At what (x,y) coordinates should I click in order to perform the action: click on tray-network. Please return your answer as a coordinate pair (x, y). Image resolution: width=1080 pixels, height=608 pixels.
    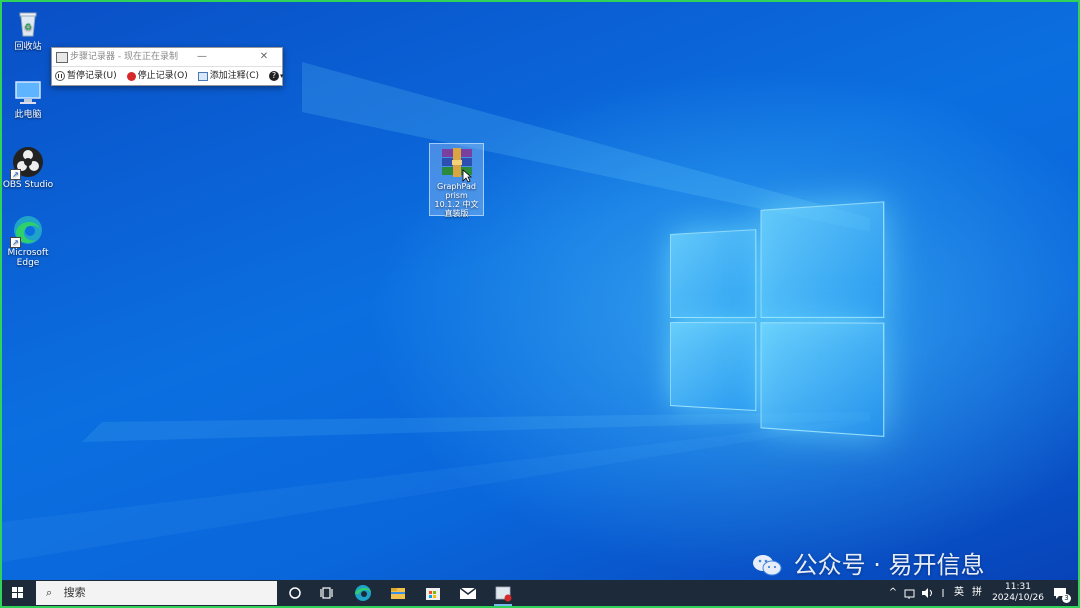
    Looking at the image, I should click on (910, 593).